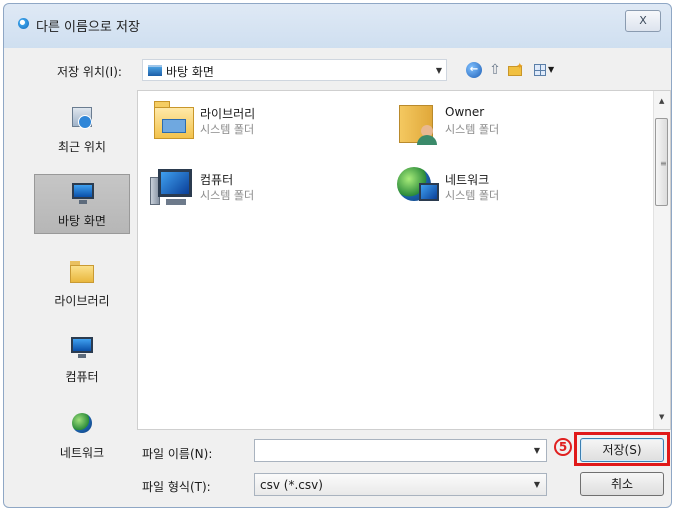 The image size is (675, 510). What do you see at coordinates (82, 147) in the screenshot?
I see `place-label: 최근 위치` at bounding box center [82, 147].